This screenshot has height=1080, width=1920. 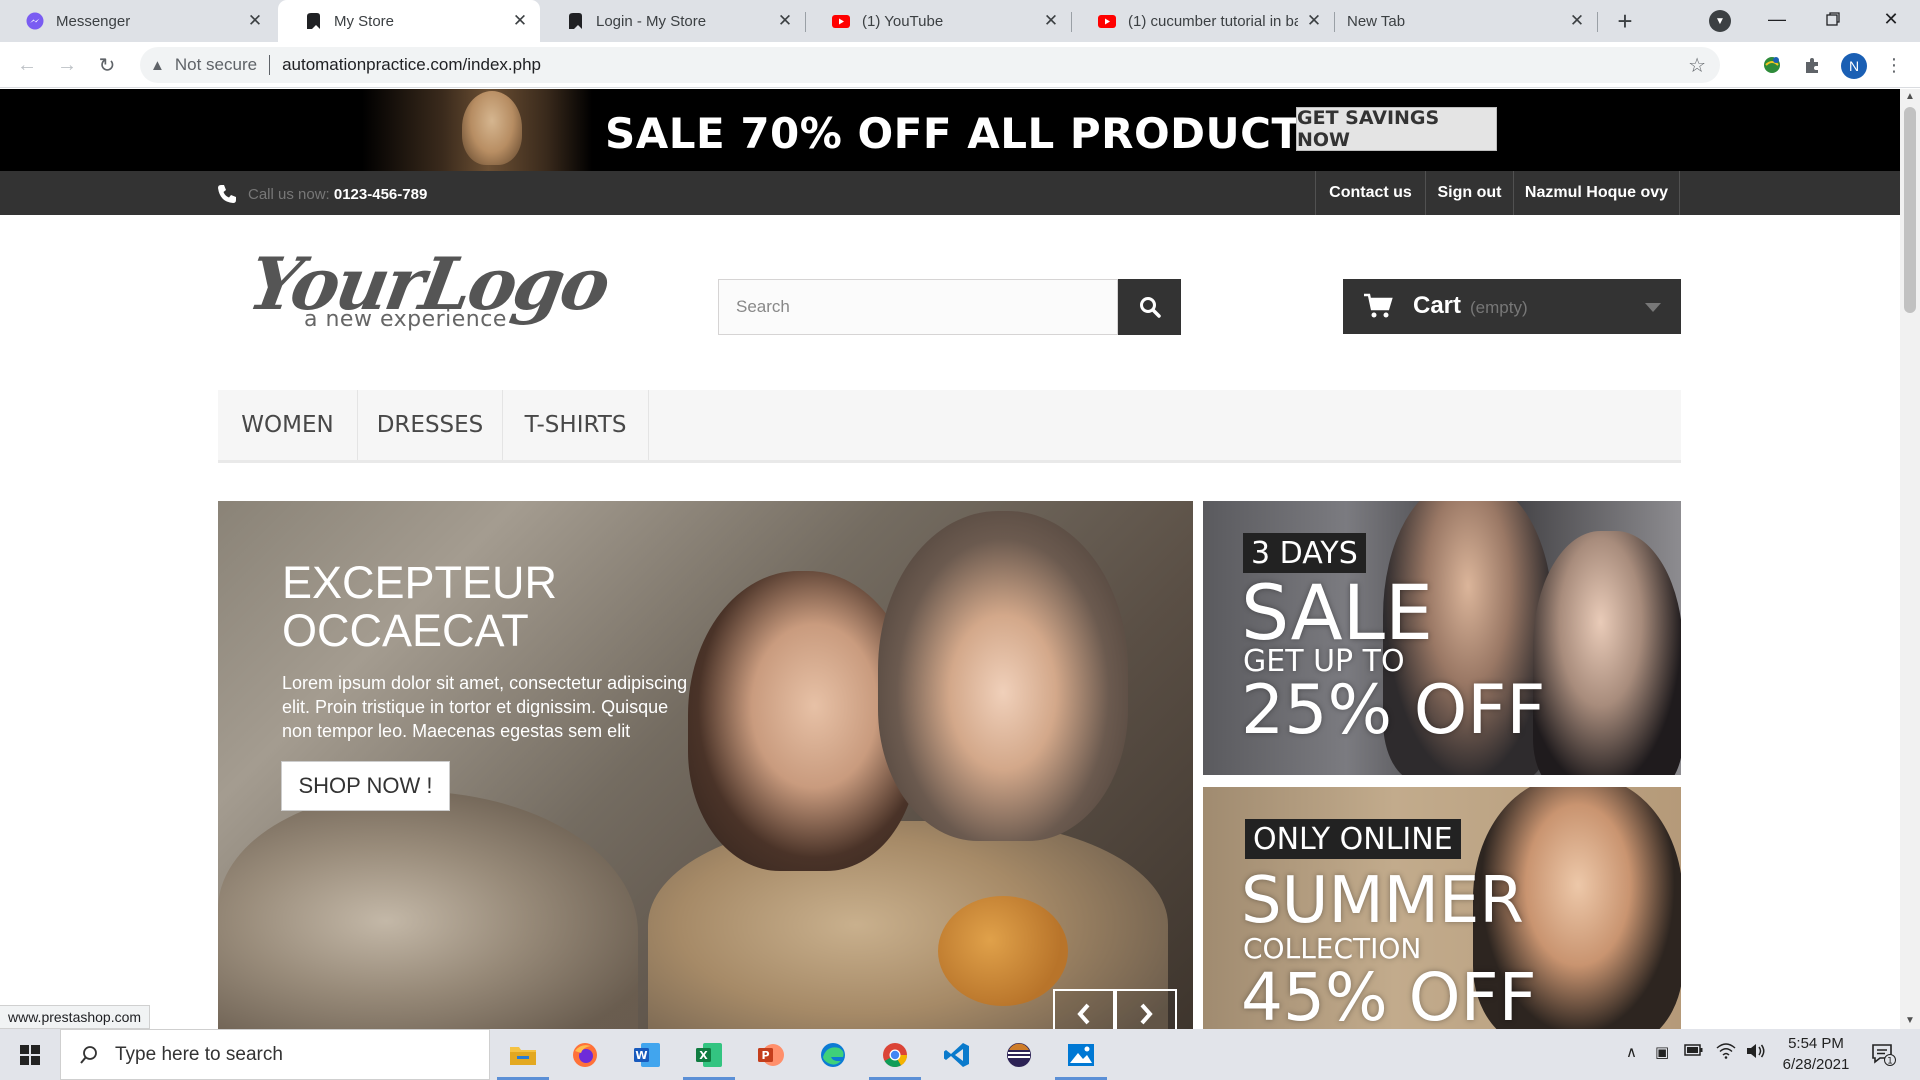 I want to click on contact-us-link: Contact us, so click(x=1370, y=193).